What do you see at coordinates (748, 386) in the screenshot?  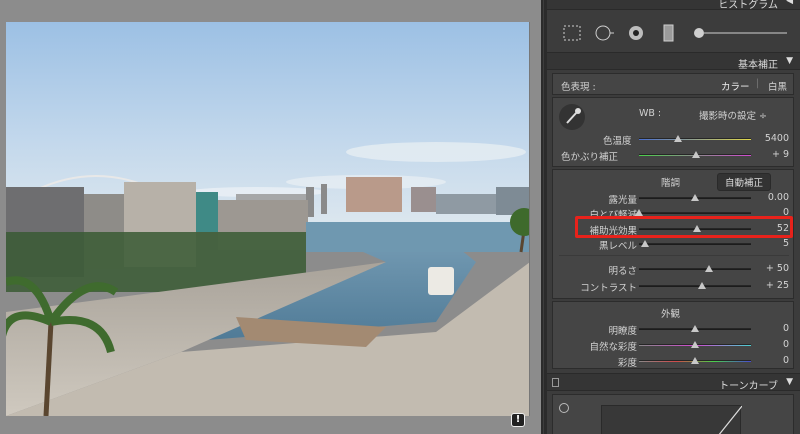 I see `tone-curve-title: トーンカーブ` at bounding box center [748, 386].